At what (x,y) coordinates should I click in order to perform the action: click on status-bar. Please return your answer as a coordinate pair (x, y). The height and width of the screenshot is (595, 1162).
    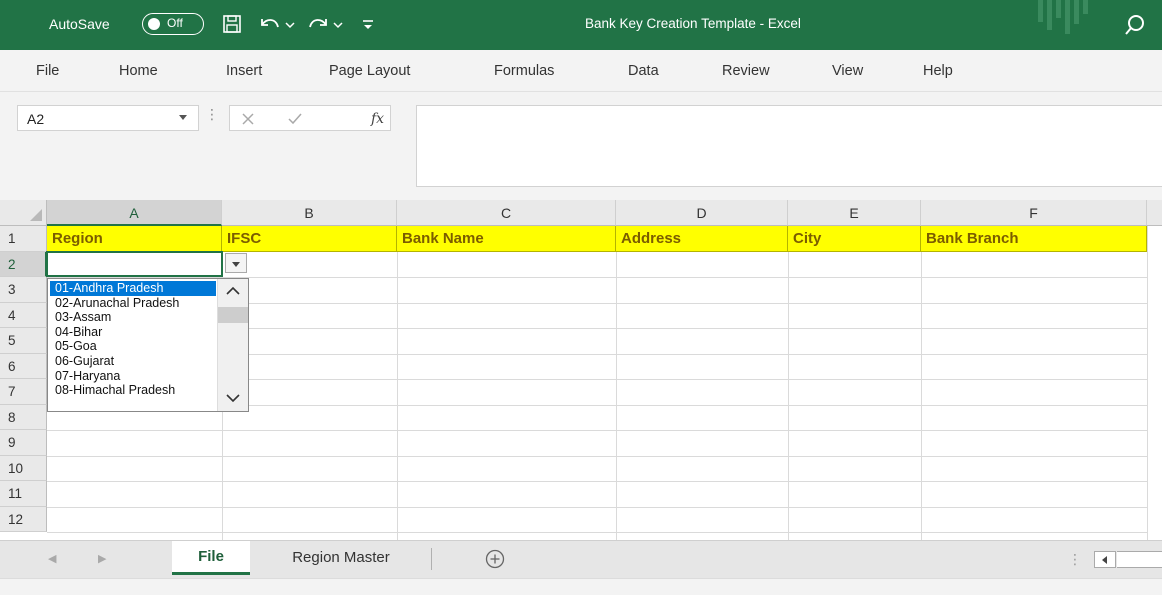
    Looking at the image, I should click on (581, 586).